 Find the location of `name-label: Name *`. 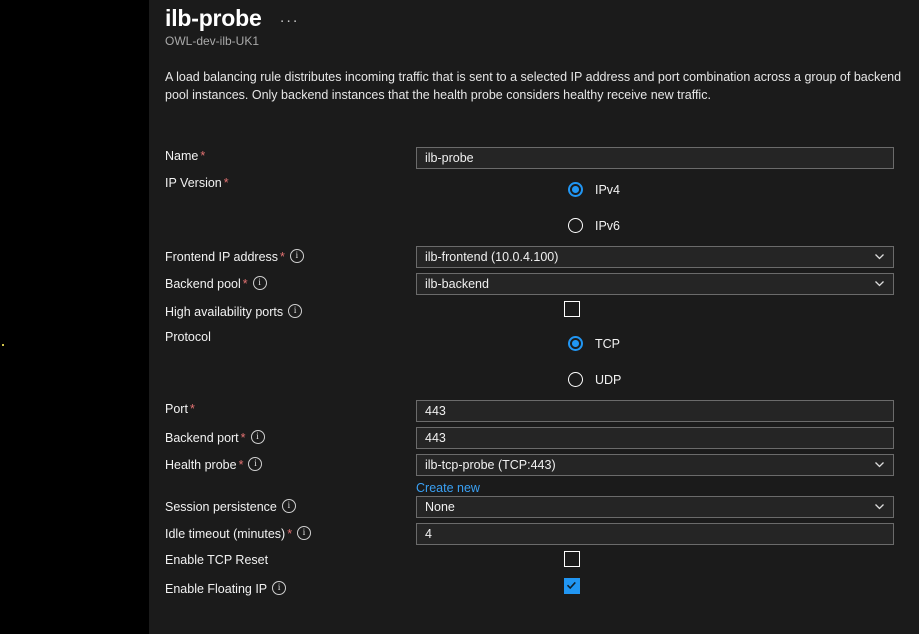

name-label: Name * is located at coordinates (185, 156).